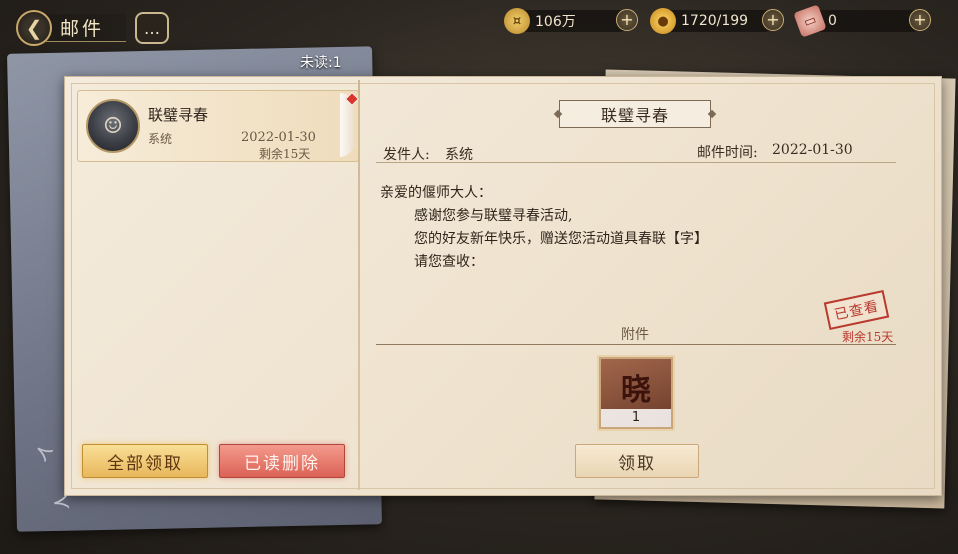 The image size is (958, 554). I want to click on mail-body-line: 请您查收：, so click(449, 262).